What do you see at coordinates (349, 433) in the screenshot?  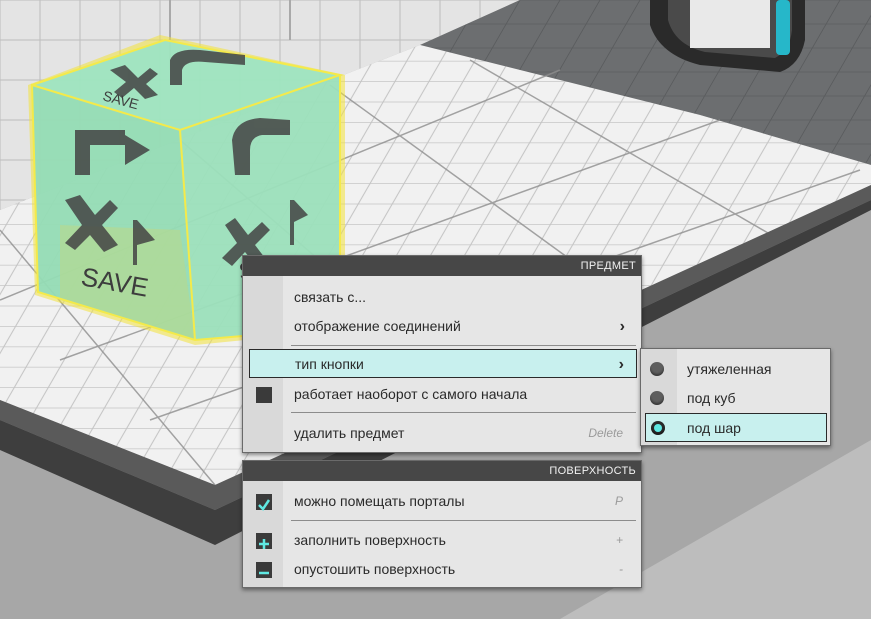 I see `menu-item-label: удалить предмет` at bounding box center [349, 433].